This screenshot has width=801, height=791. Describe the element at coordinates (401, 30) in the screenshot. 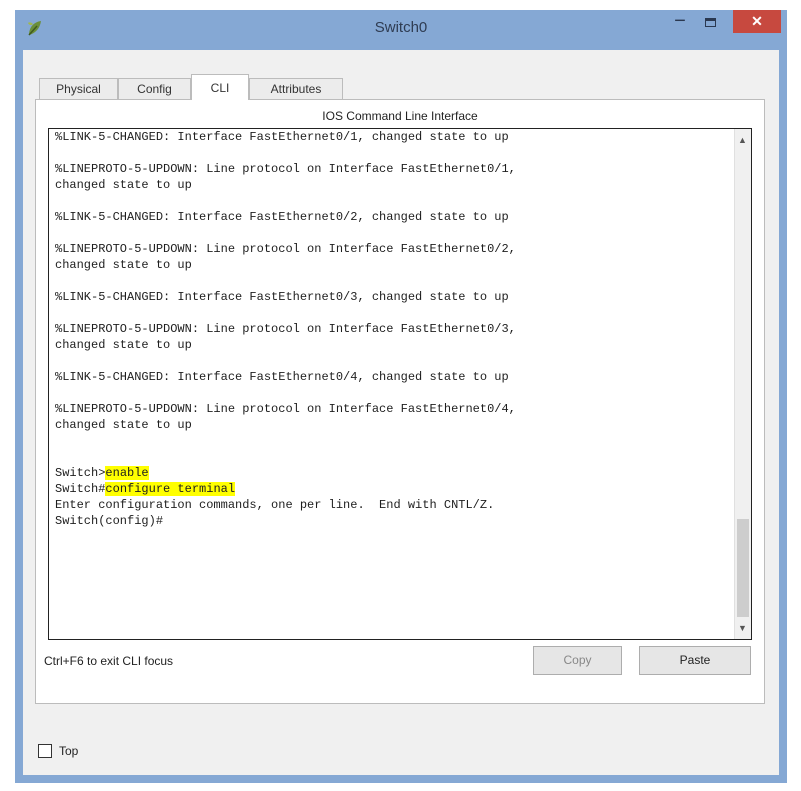

I see `title-bar: Switch0 − ✕` at that location.